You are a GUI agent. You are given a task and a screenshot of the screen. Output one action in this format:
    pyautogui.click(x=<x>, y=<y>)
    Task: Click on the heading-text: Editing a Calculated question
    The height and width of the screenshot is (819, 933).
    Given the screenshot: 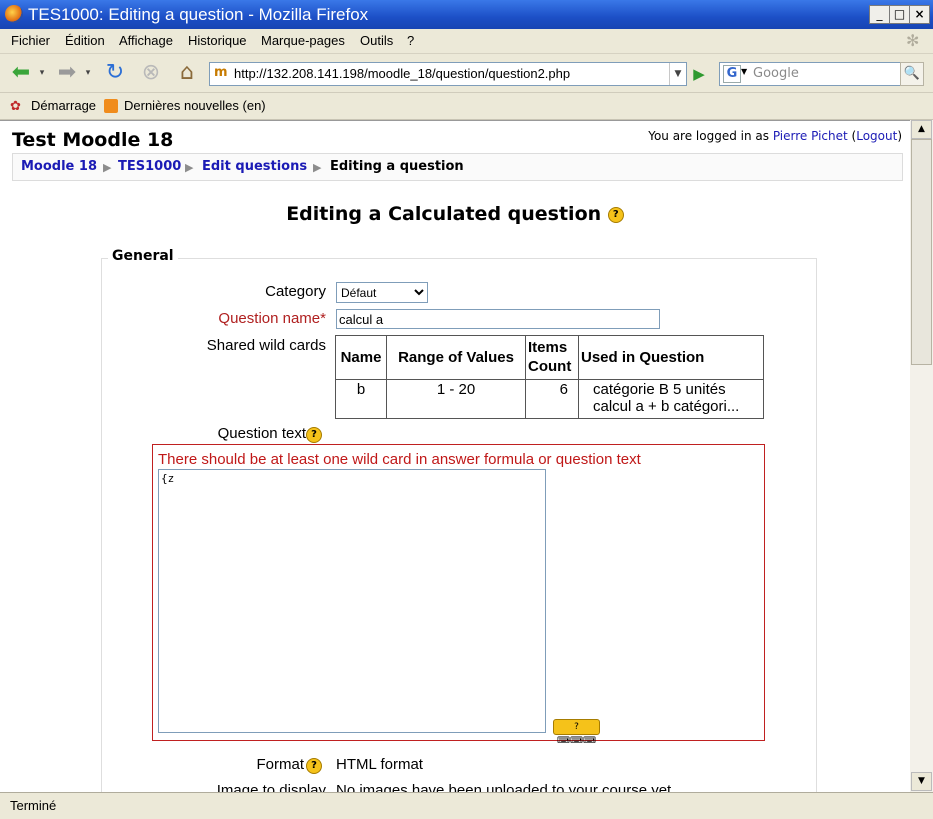 What is the action you would take?
    pyautogui.click(x=444, y=214)
    